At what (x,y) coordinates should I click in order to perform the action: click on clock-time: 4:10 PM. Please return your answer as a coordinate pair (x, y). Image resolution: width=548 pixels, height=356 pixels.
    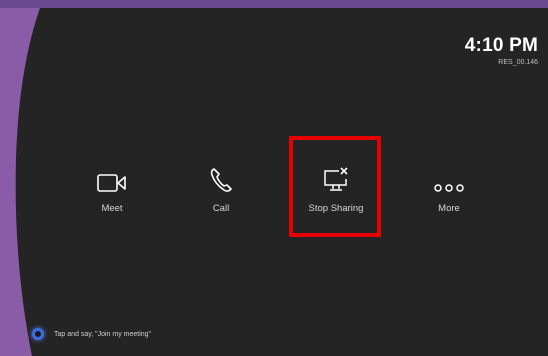
    Looking at the image, I should click on (501, 45).